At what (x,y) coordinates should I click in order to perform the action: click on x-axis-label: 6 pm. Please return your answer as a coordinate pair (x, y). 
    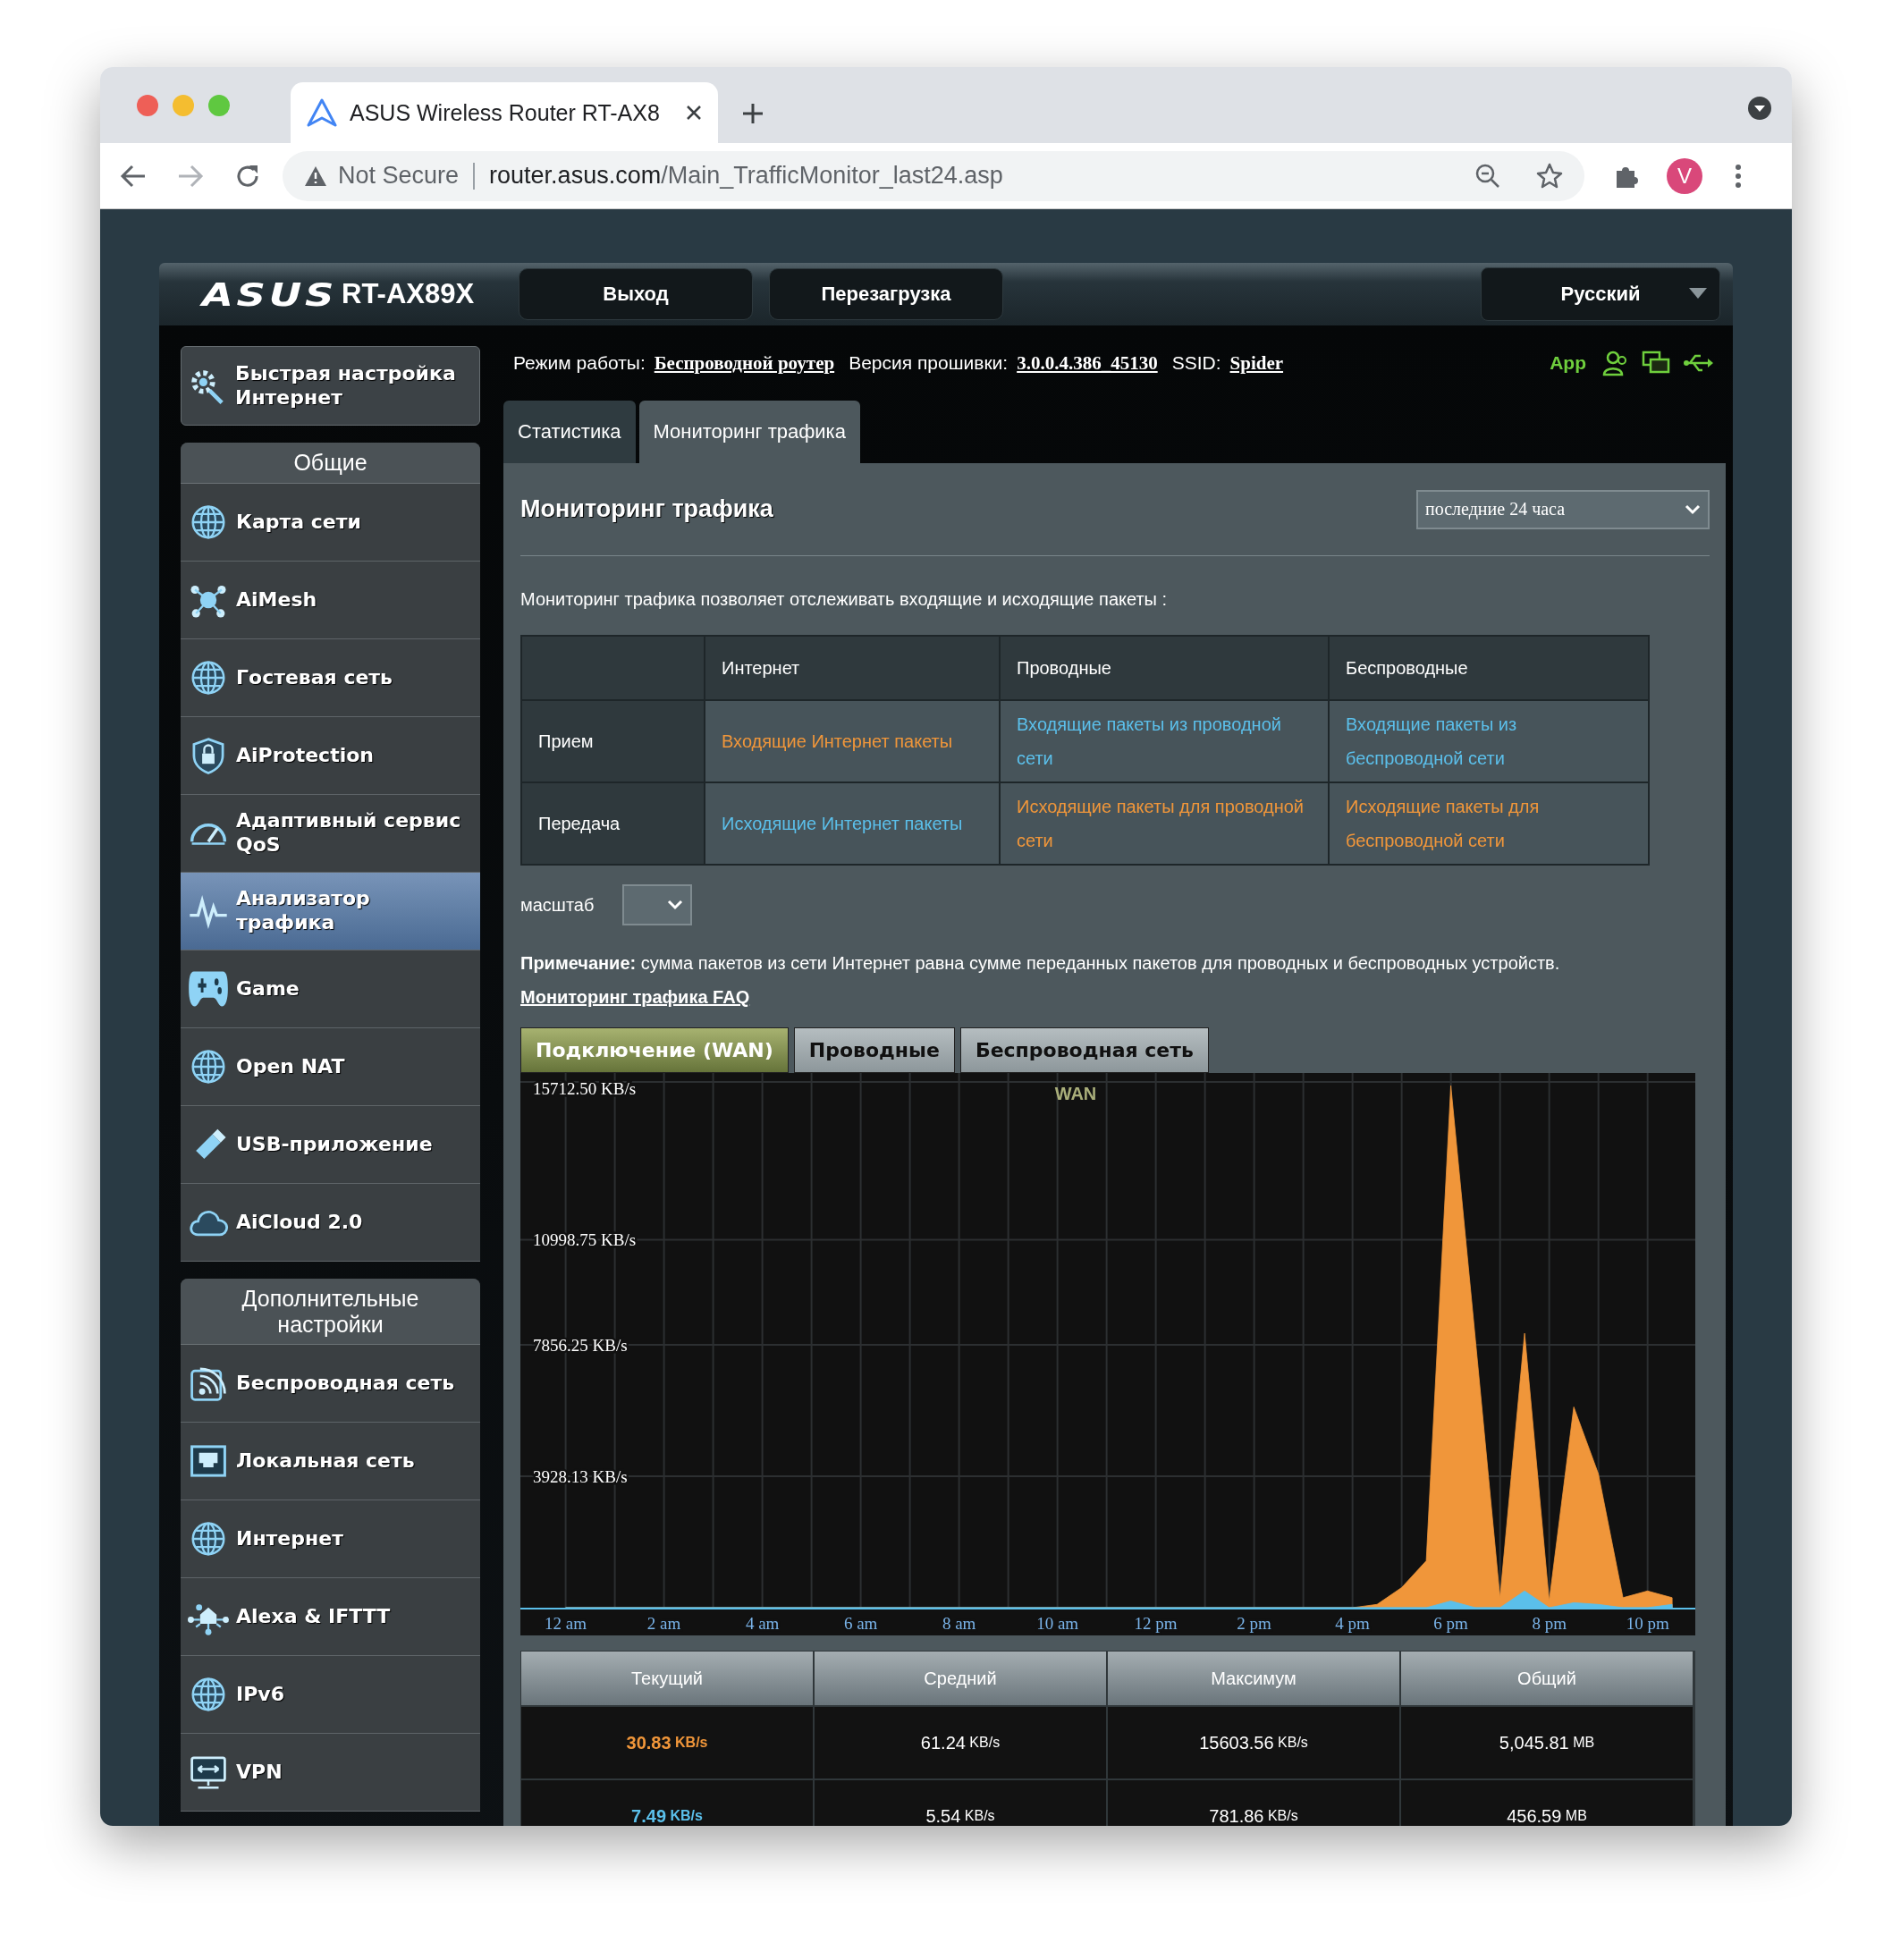
    Looking at the image, I should click on (1450, 1623).